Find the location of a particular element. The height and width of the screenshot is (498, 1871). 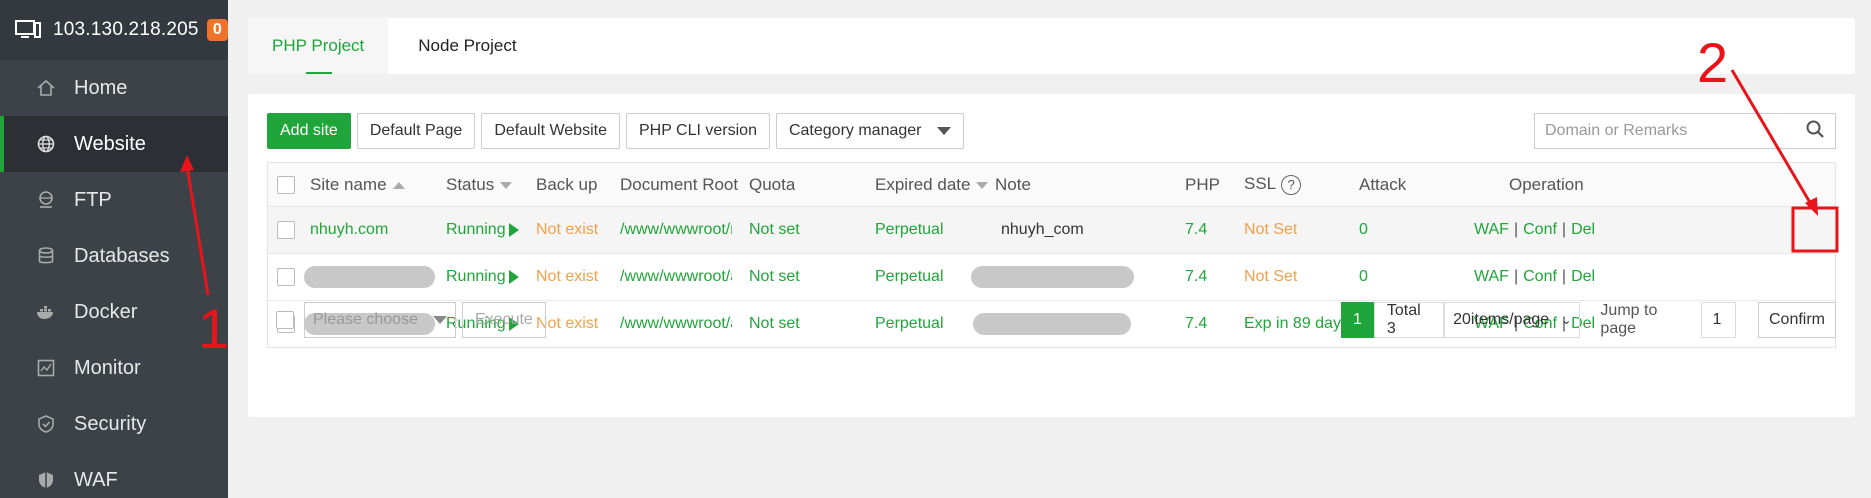

globe-icon is located at coordinates (46, 144).